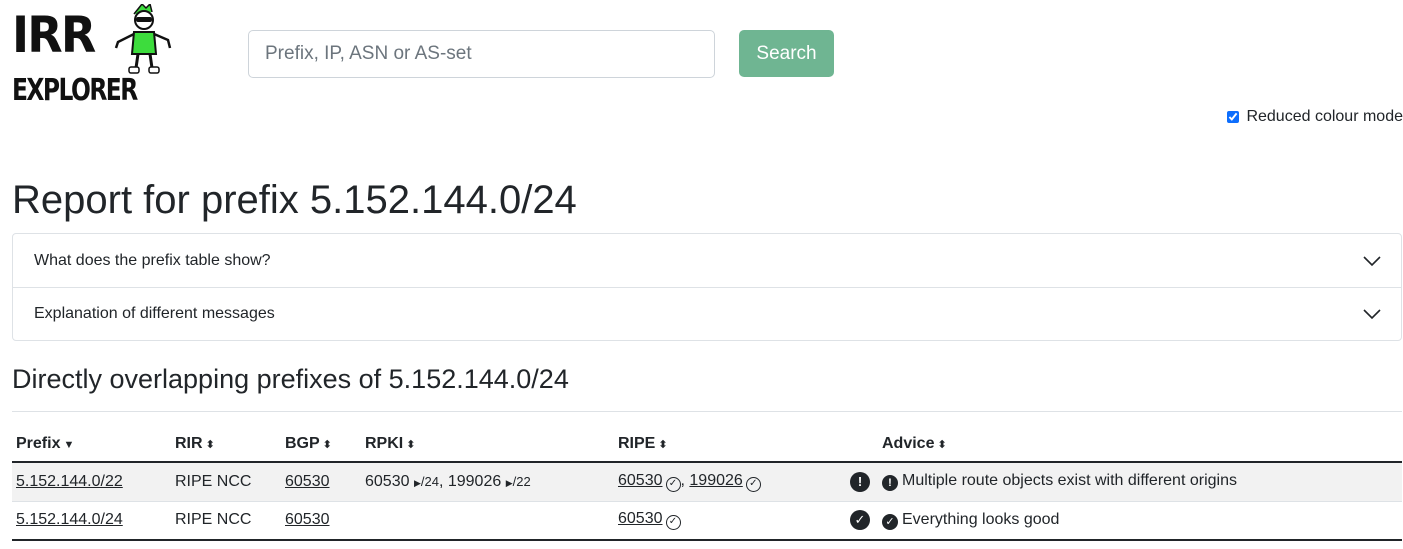 Image resolution: width=1403 pixels, height=549 pixels. What do you see at coordinates (707, 260) in the screenshot?
I see `accordion-item-prefix-table: What does the prefix table show?` at bounding box center [707, 260].